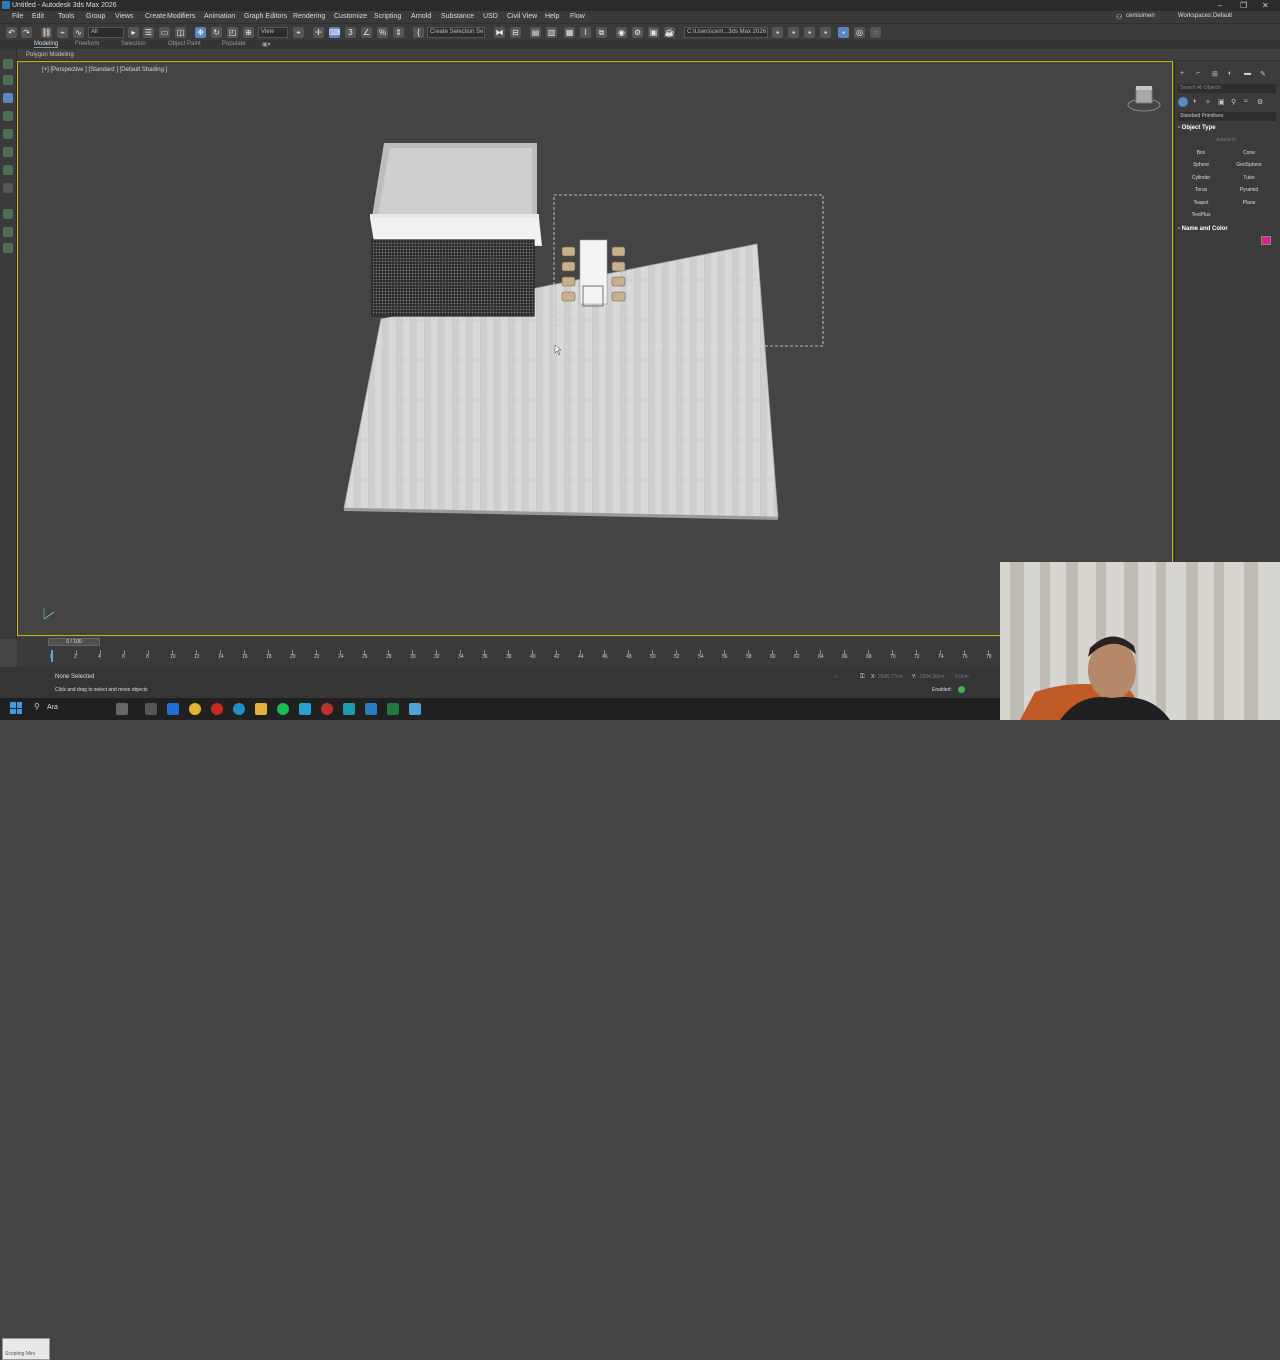  Describe the element at coordinates (283, 709) in the screenshot. I see `spotify-icon` at that location.